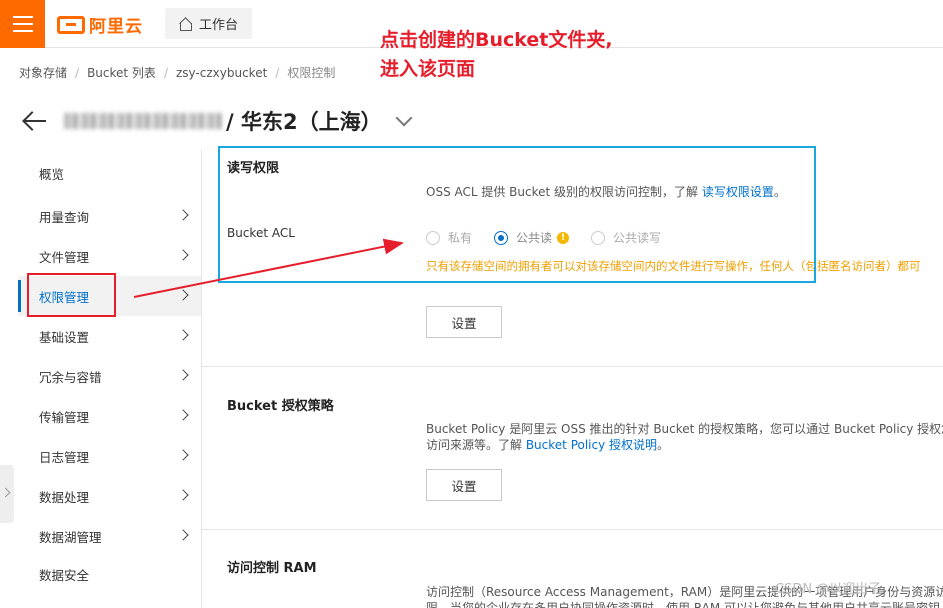  I want to click on sidebar-item-data-lake: 数据湖管理, so click(109, 536).